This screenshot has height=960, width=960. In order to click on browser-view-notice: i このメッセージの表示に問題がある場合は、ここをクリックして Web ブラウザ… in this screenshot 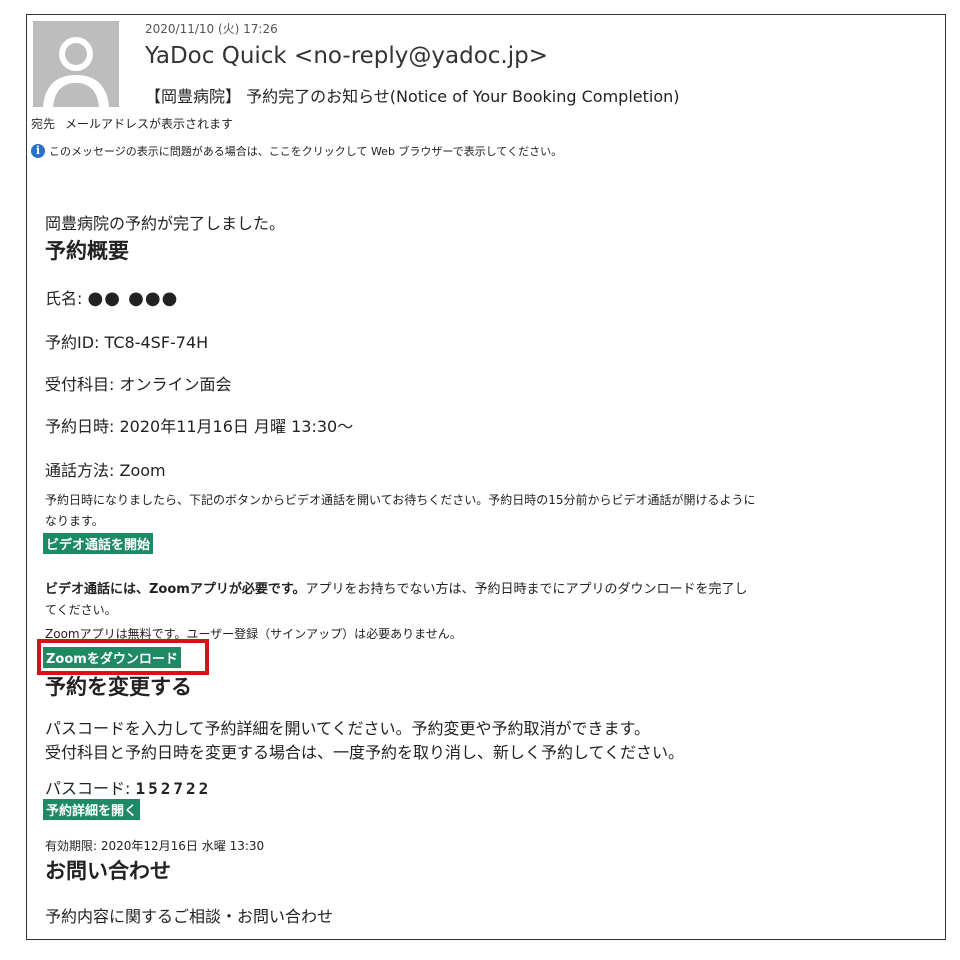, I will do `click(296, 151)`.